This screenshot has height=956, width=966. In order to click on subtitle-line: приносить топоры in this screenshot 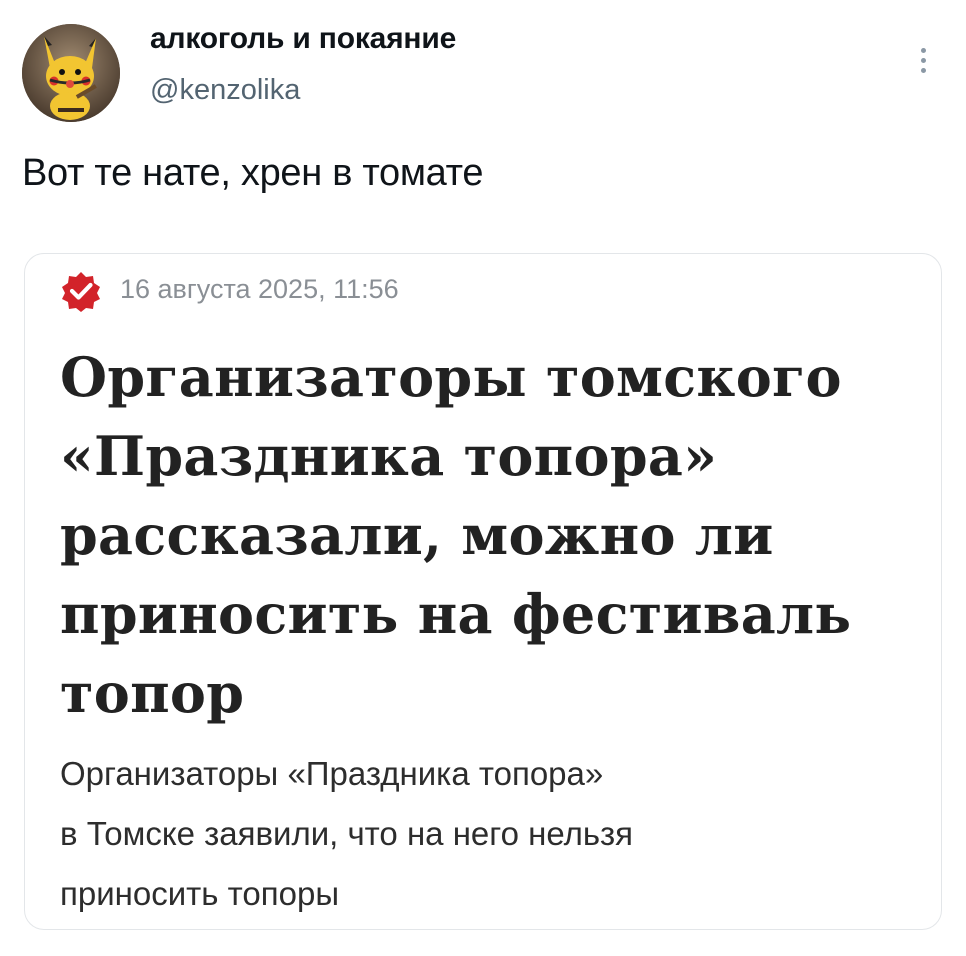, I will do `click(200, 893)`.